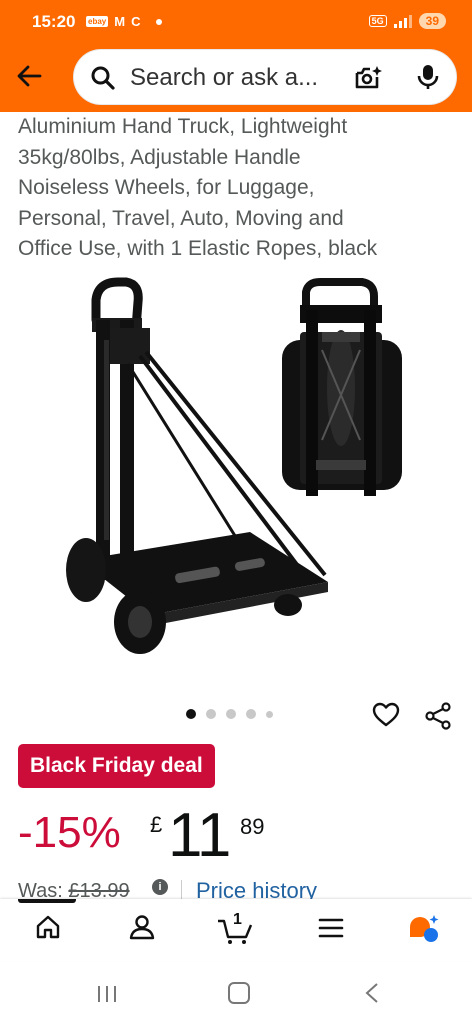  I want to click on more-notifications-dot-icon, so click(159, 21).